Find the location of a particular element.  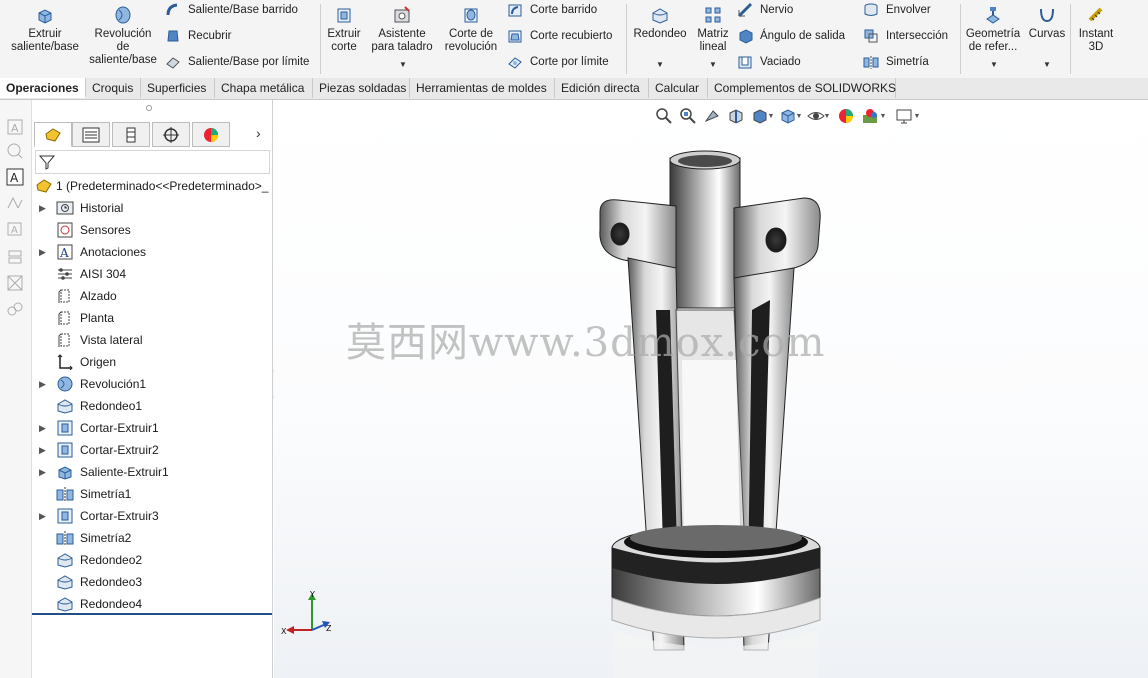

tab-dimxpert is located at coordinates (171, 134).